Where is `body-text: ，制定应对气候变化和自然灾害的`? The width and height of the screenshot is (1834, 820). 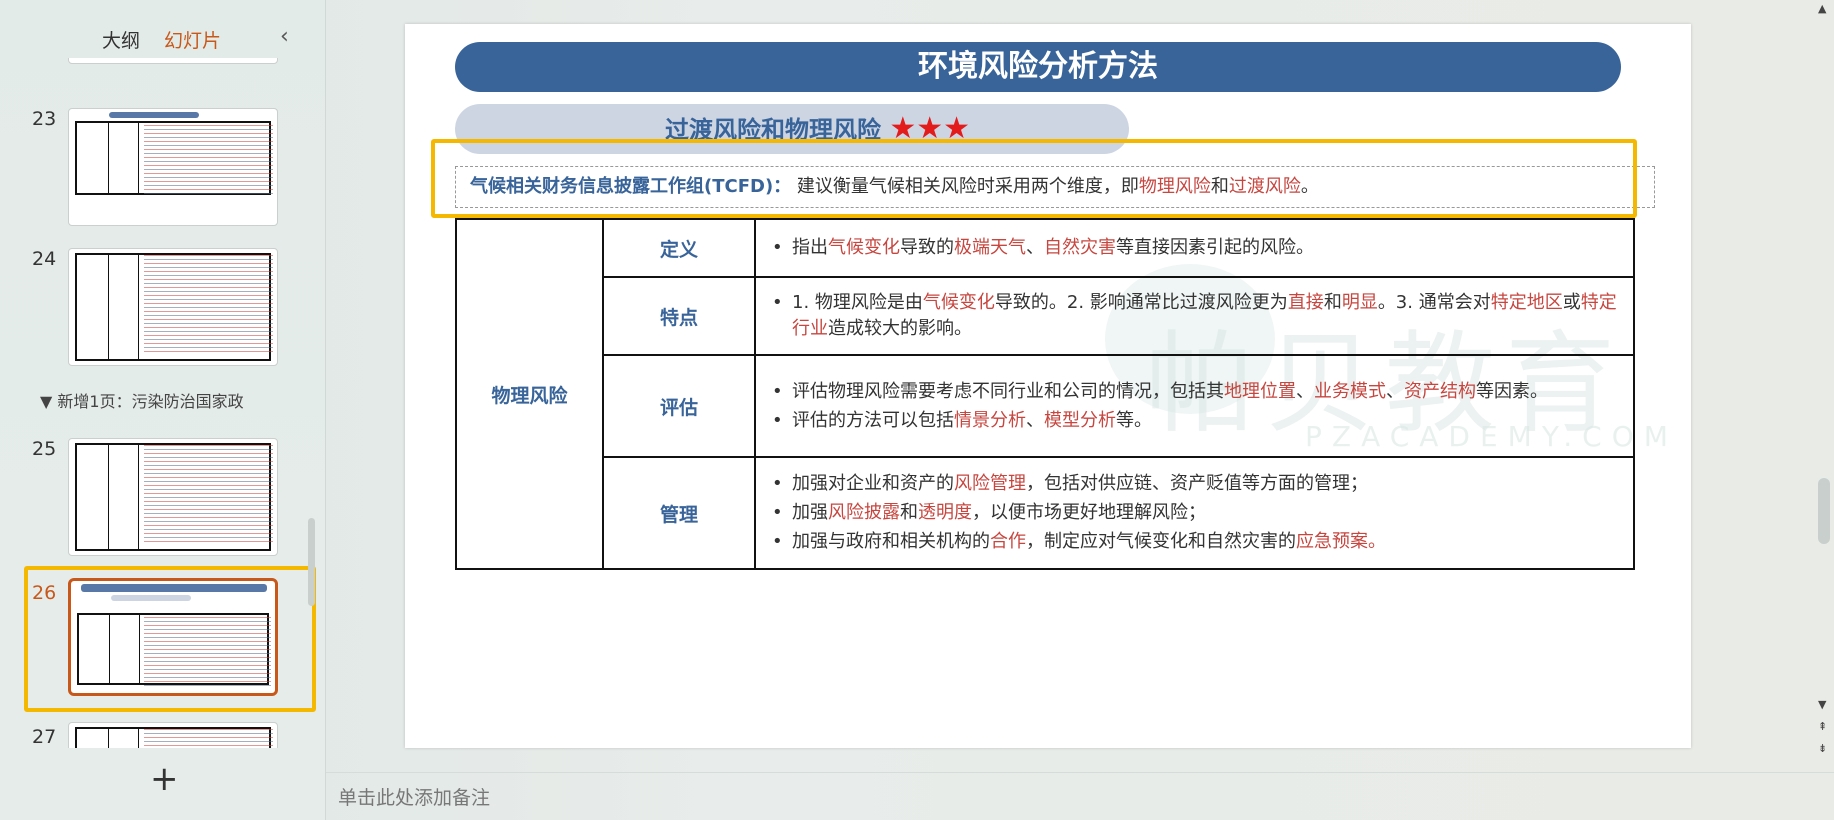 body-text: ，制定应对气候变化和自然灾害的 is located at coordinates (1161, 541).